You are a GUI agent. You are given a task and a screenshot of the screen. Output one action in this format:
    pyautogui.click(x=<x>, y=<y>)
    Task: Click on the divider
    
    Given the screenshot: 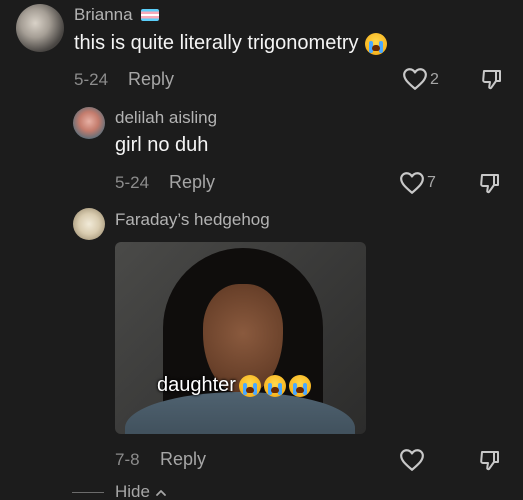 What is the action you would take?
    pyautogui.click(x=88, y=492)
    